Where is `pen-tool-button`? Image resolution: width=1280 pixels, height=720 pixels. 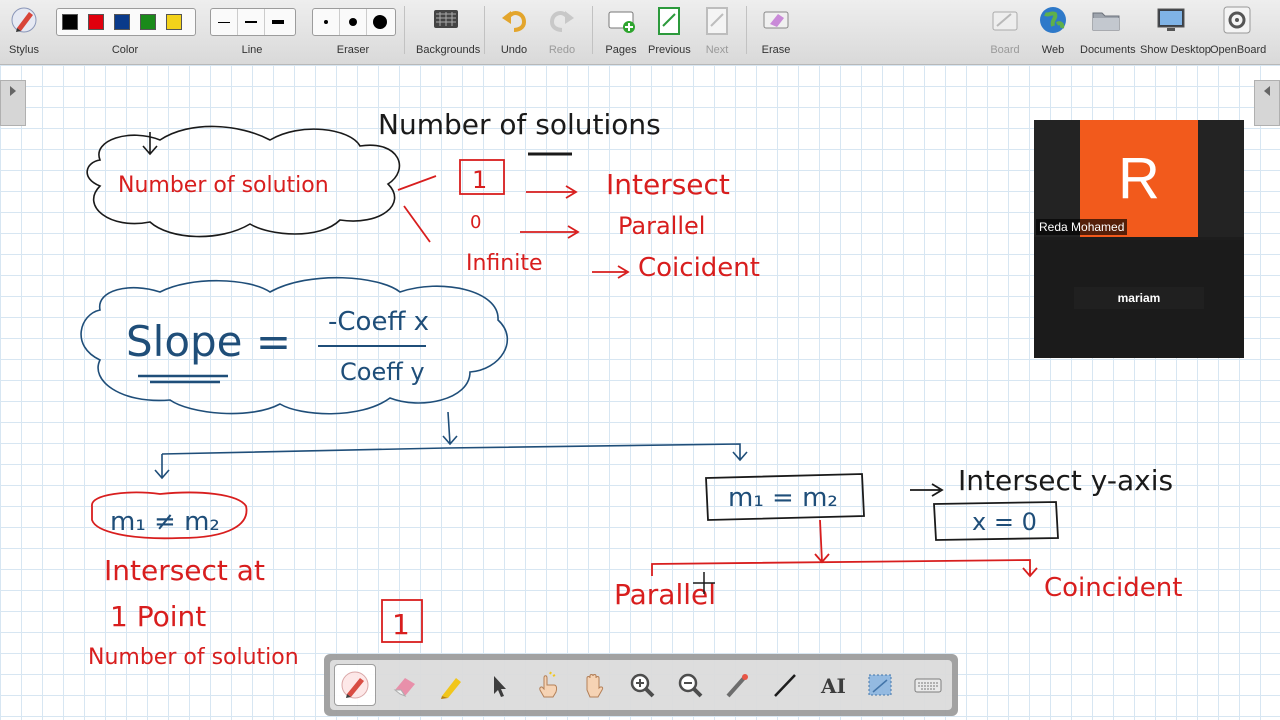 pen-tool-button is located at coordinates (354, 685).